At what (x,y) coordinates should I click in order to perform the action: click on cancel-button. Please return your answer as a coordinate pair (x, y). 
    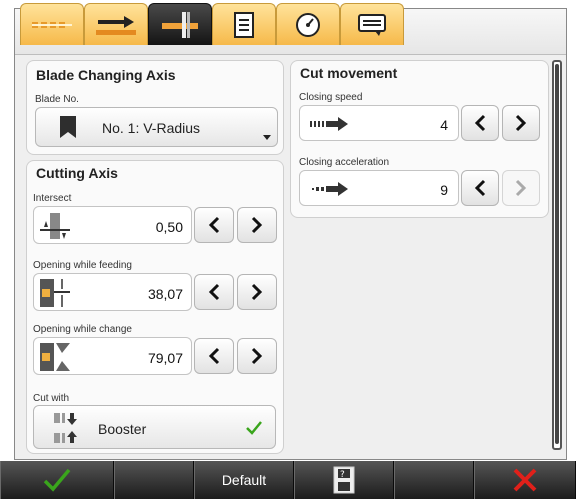
    Looking at the image, I should click on (525, 480).